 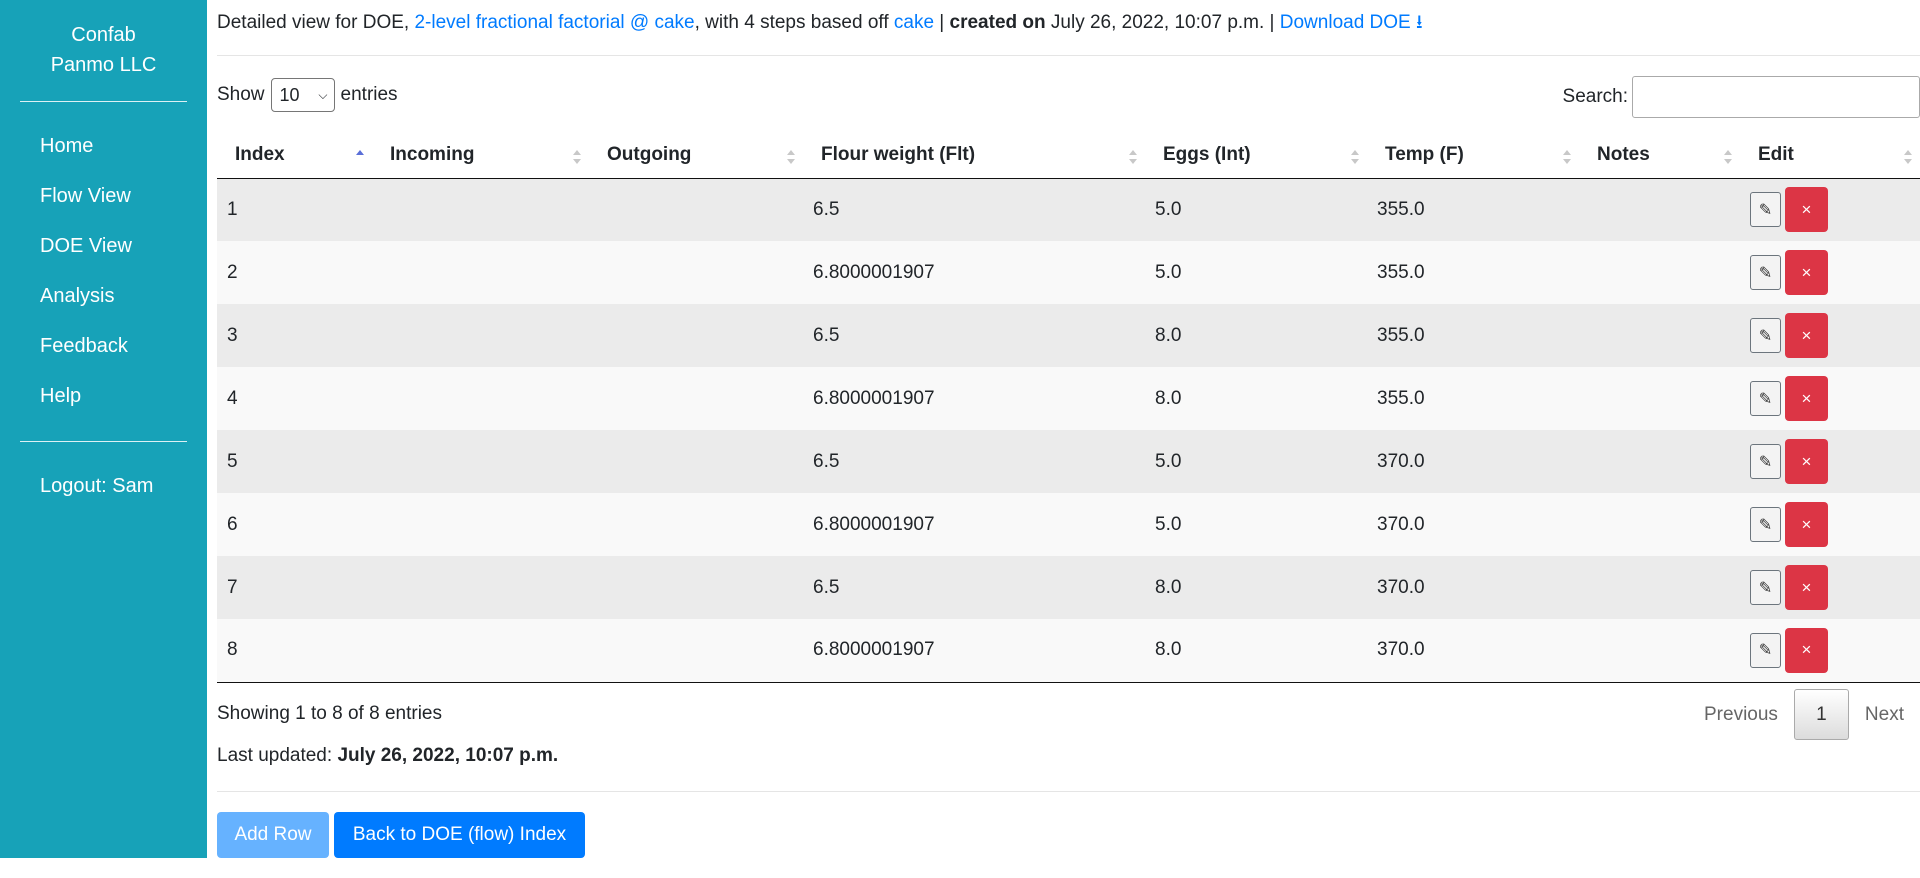 What do you see at coordinates (1068, 55) in the screenshot?
I see `header-divider` at bounding box center [1068, 55].